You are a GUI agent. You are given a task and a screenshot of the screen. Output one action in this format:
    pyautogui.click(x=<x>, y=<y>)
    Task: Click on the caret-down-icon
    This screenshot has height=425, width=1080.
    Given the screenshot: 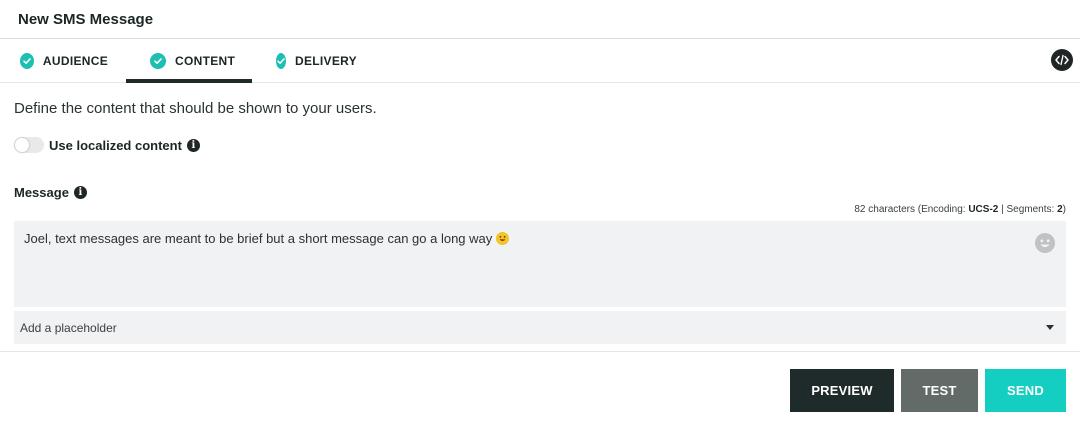 What is the action you would take?
    pyautogui.click(x=1050, y=327)
    